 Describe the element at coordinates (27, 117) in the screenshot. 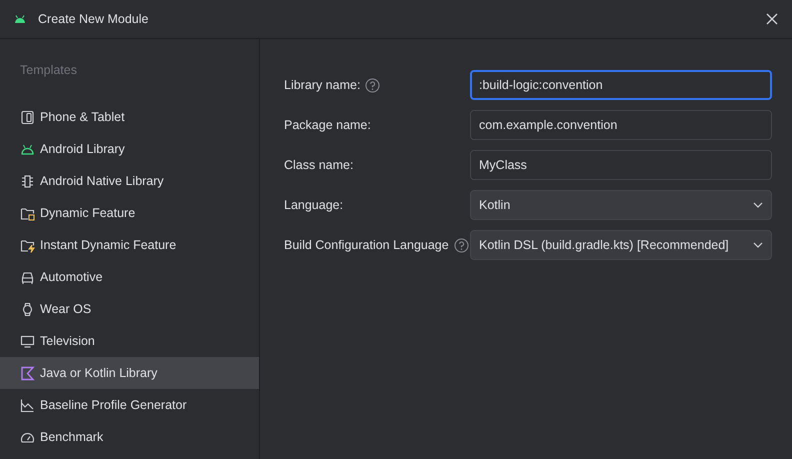

I see `phone-icon` at that location.